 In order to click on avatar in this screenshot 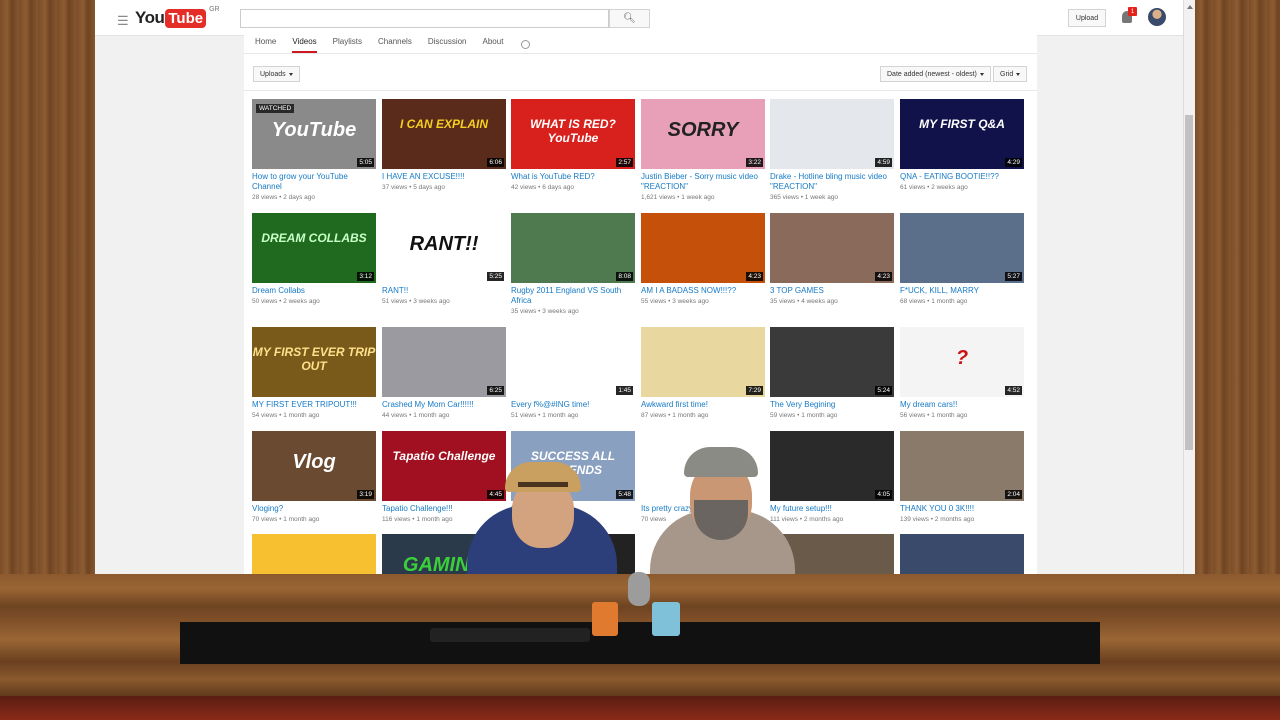, I will do `click(1157, 17)`.